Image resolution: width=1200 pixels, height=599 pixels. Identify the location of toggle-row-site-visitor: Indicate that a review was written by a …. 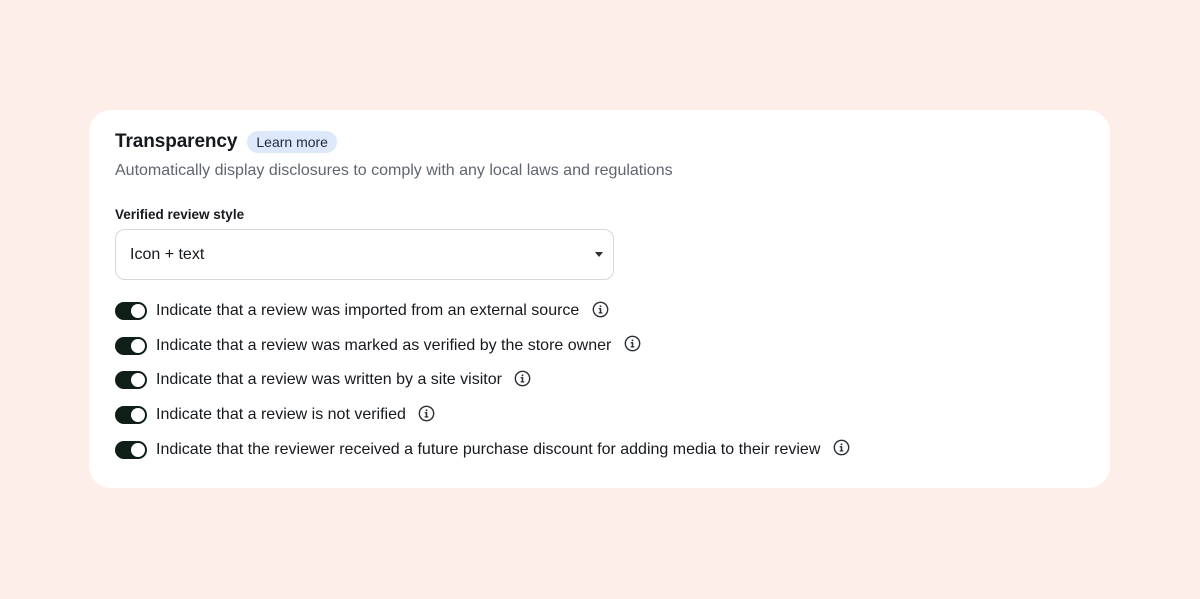
(599, 380).